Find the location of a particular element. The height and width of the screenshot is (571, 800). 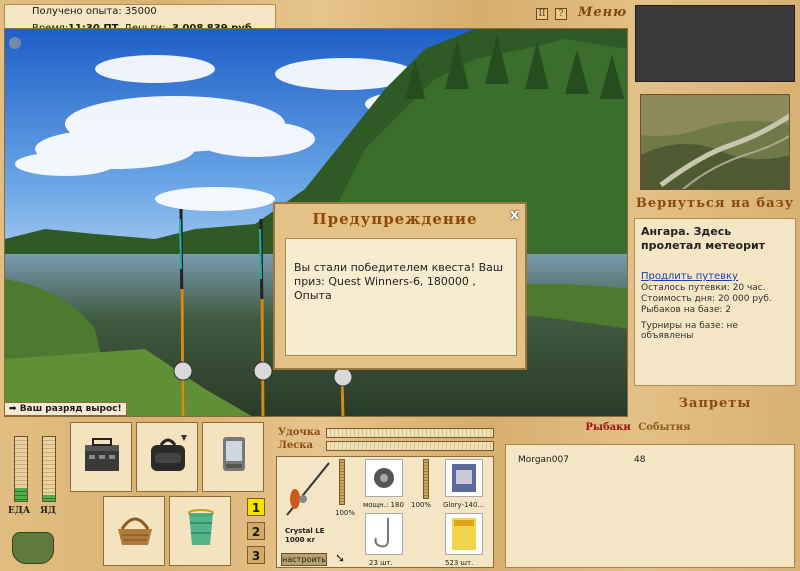

tab-events: События is located at coordinates (664, 427).